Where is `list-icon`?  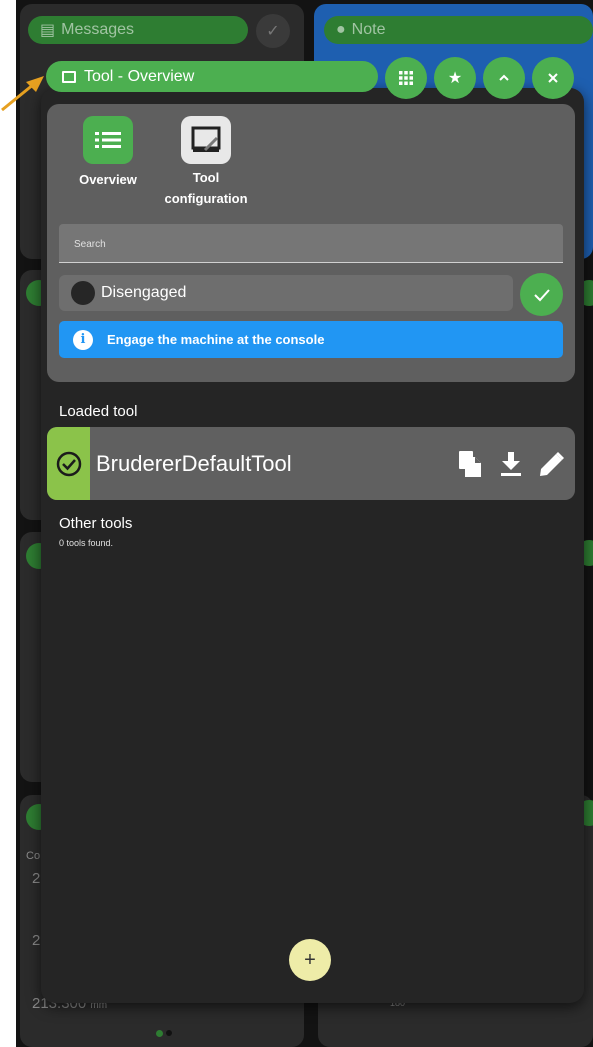
list-icon is located at coordinates (108, 140).